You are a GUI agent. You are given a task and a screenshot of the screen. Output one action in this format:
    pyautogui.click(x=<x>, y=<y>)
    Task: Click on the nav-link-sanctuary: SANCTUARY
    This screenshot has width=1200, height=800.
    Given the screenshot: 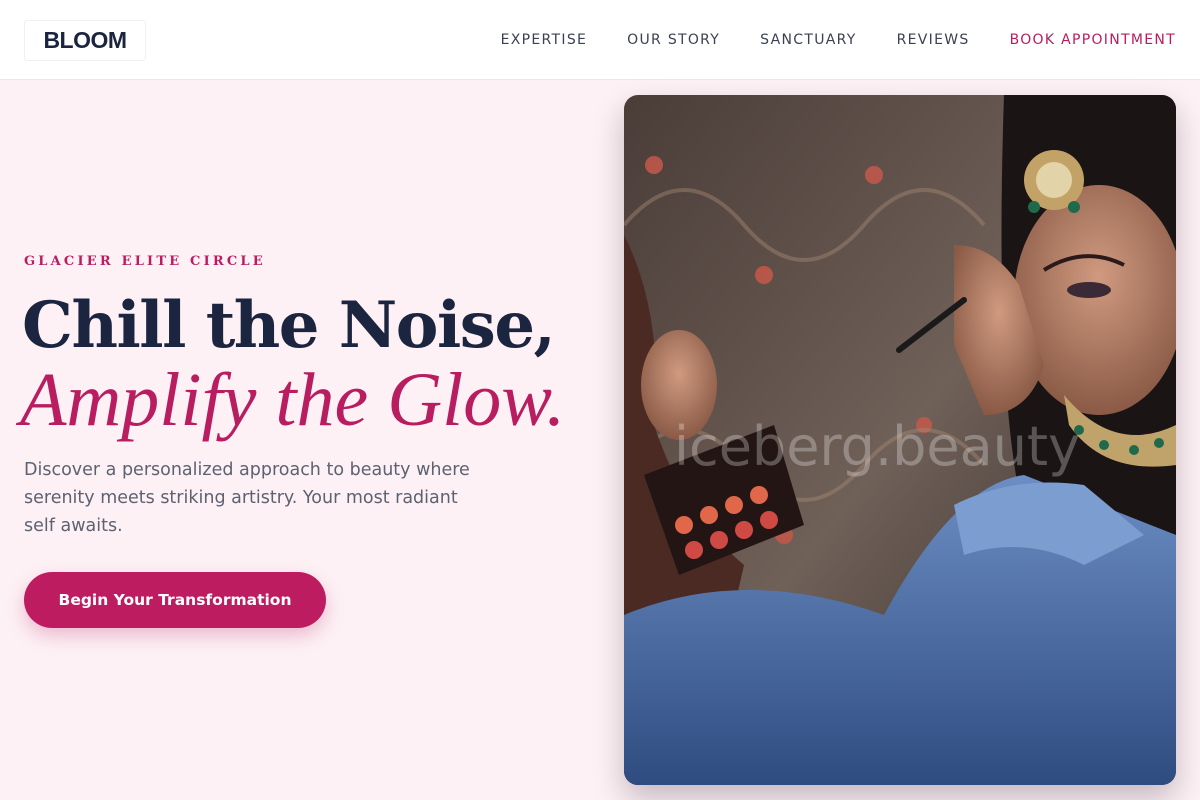 What is the action you would take?
    pyautogui.click(x=808, y=40)
    